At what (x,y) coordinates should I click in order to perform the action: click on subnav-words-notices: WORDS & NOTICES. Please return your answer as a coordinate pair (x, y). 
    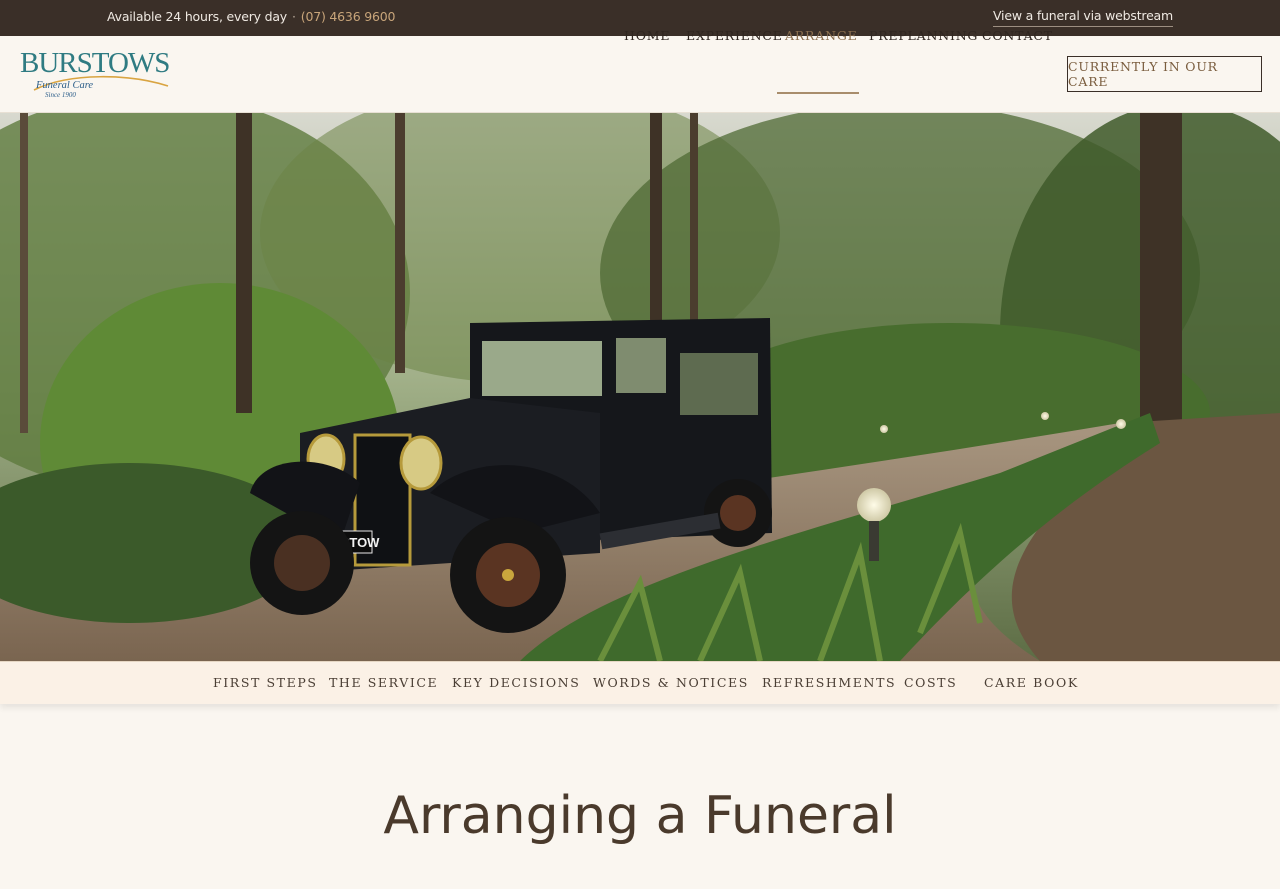
    Looking at the image, I should click on (671, 682).